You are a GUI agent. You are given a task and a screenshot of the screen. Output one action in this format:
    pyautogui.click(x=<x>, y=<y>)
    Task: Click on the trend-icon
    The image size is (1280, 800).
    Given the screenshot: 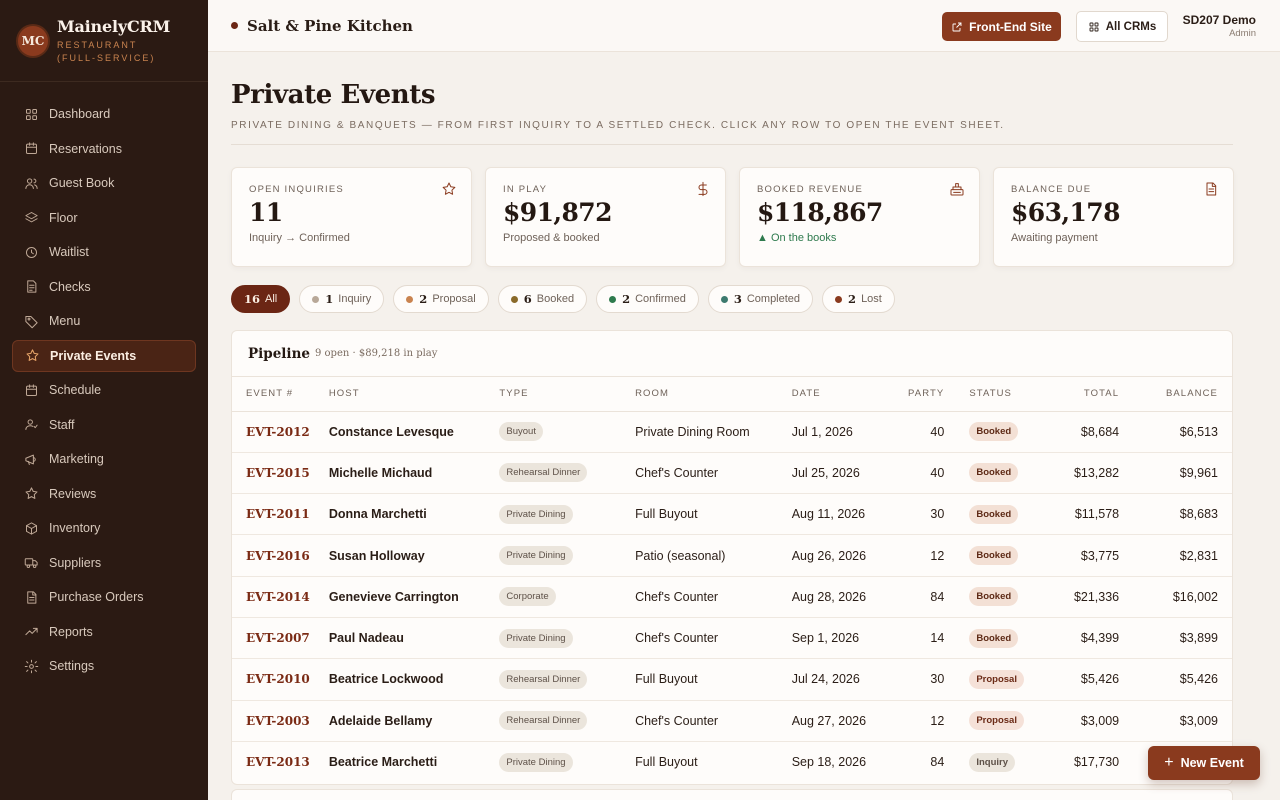 What is the action you would take?
    pyautogui.click(x=31, y=632)
    